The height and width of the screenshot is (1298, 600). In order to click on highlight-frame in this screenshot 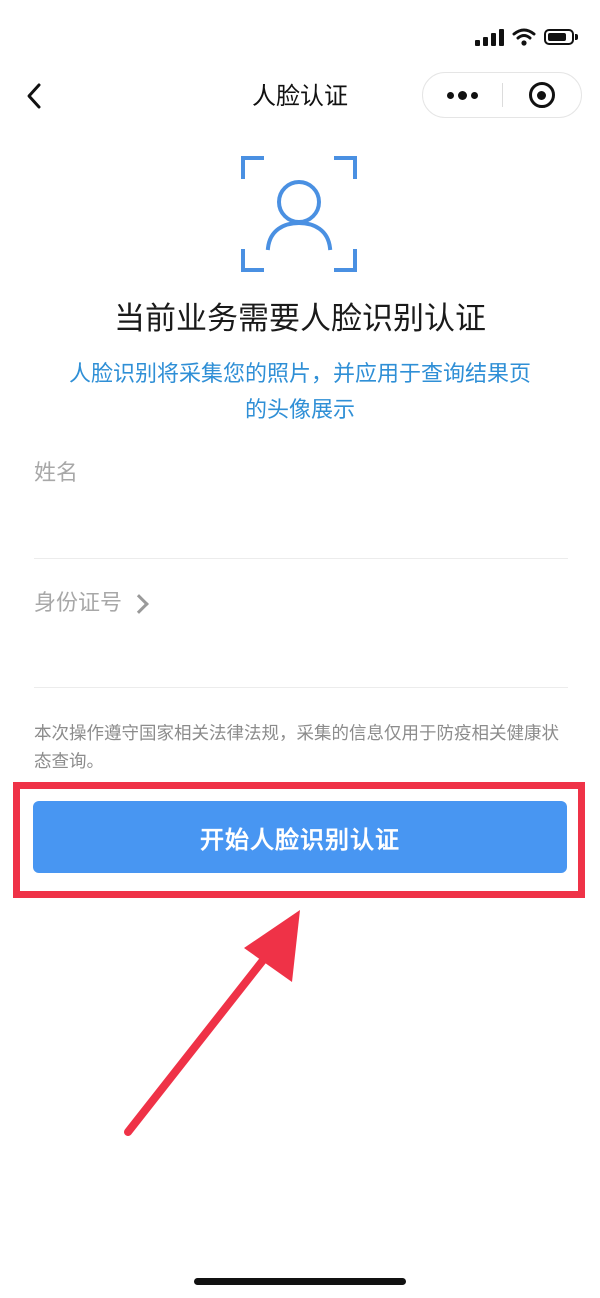, I will do `click(299, 840)`.